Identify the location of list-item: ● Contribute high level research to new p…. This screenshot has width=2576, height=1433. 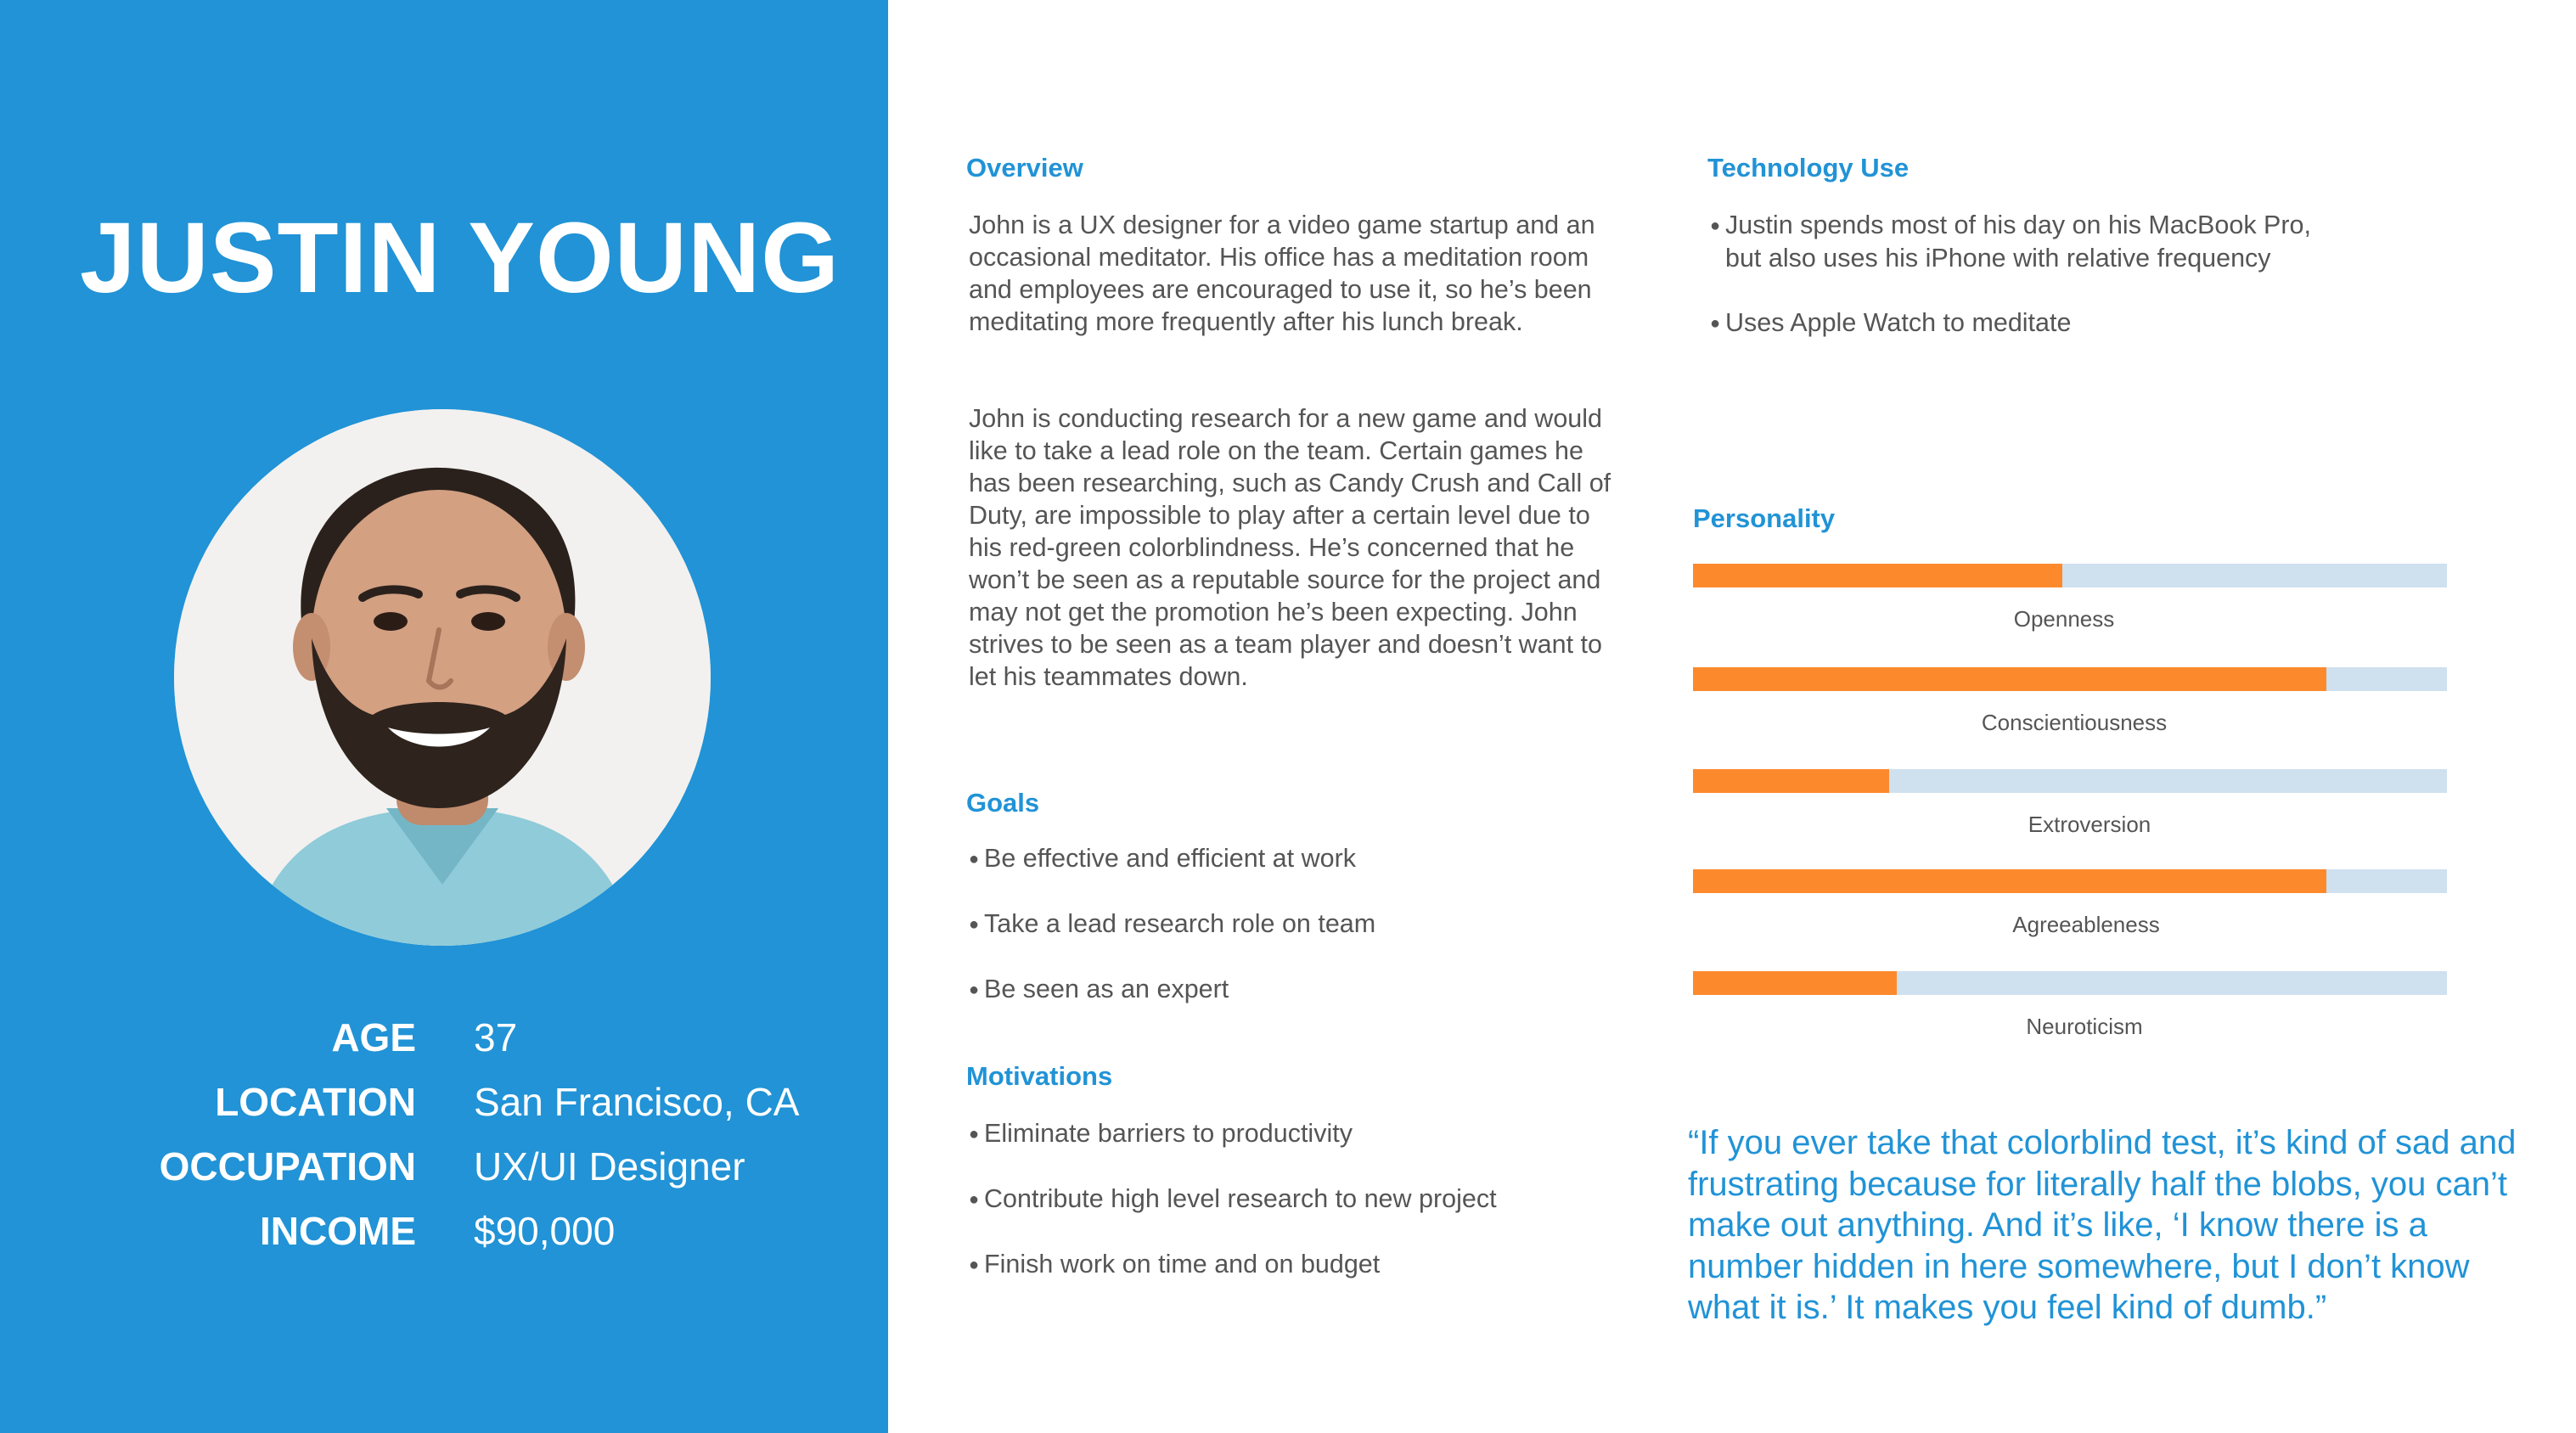
(1291, 1199).